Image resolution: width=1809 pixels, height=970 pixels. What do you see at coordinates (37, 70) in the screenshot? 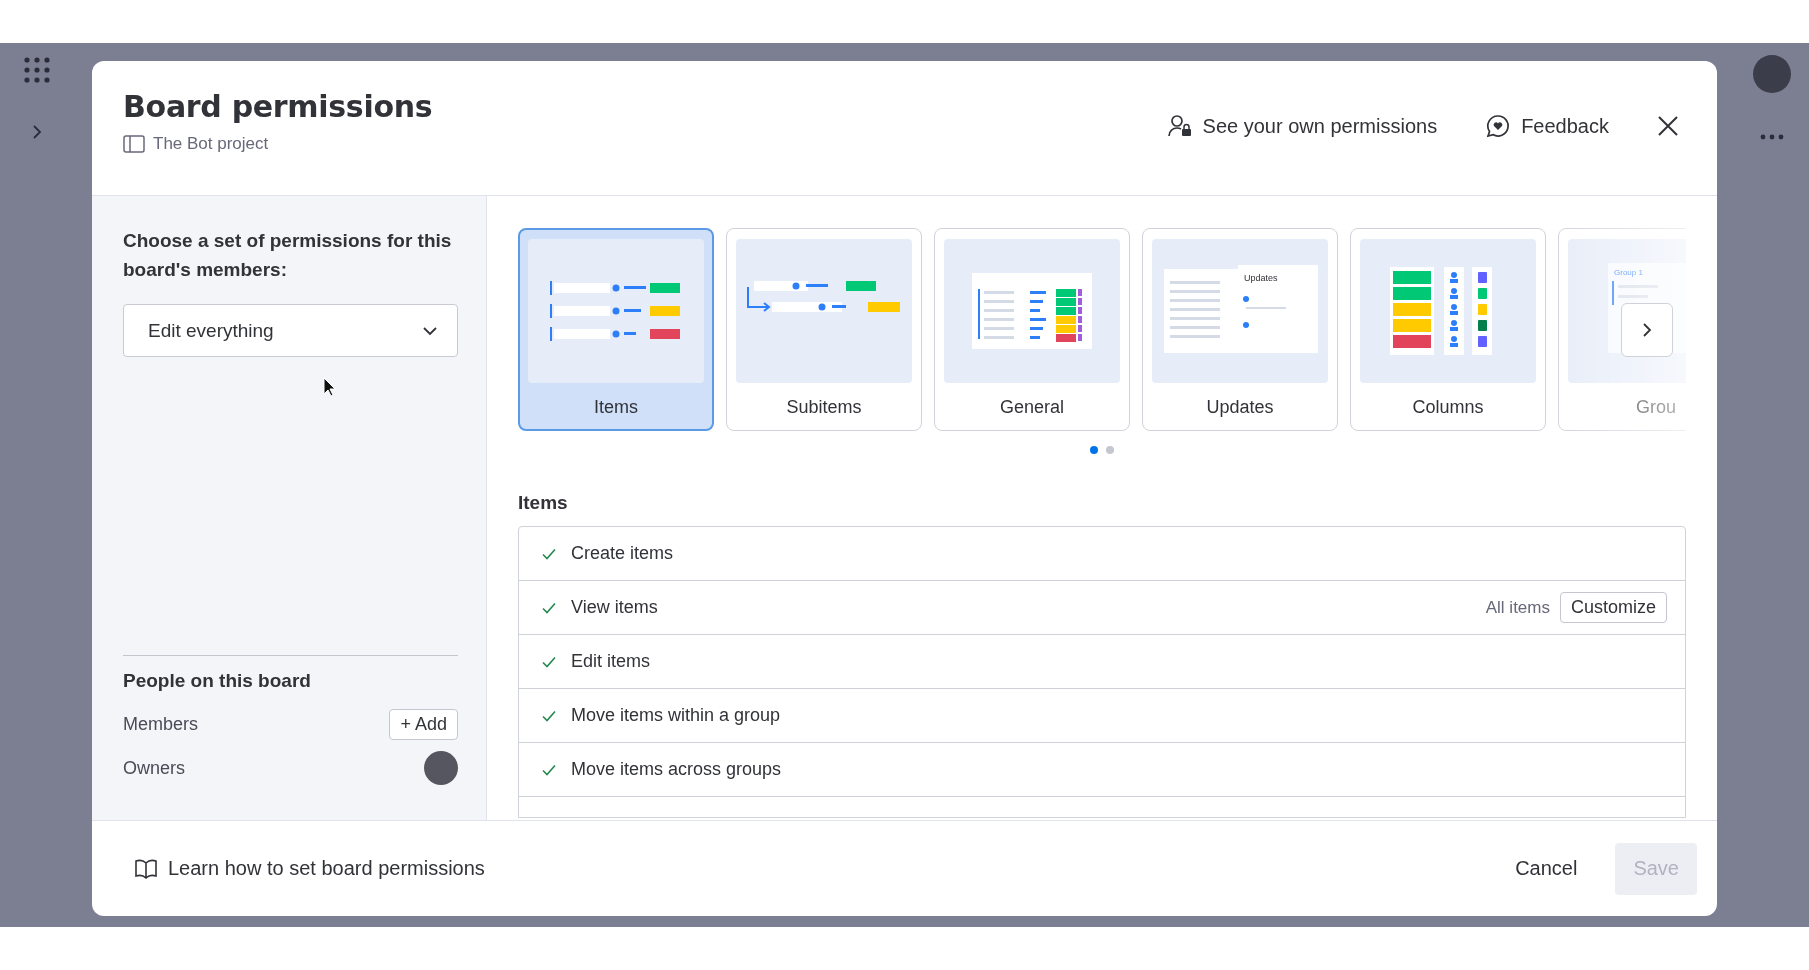
I see `apps-grid-icon` at bounding box center [37, 70].